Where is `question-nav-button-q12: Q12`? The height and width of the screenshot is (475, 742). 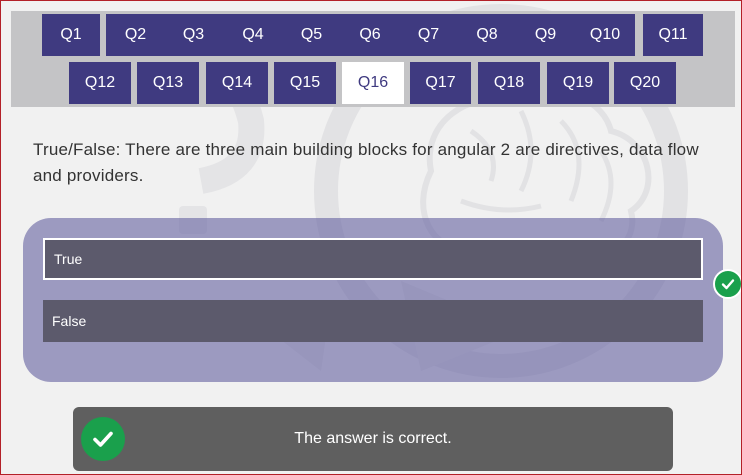 question-nav-button-q12: Q12 is located at coordinates (100, 83).